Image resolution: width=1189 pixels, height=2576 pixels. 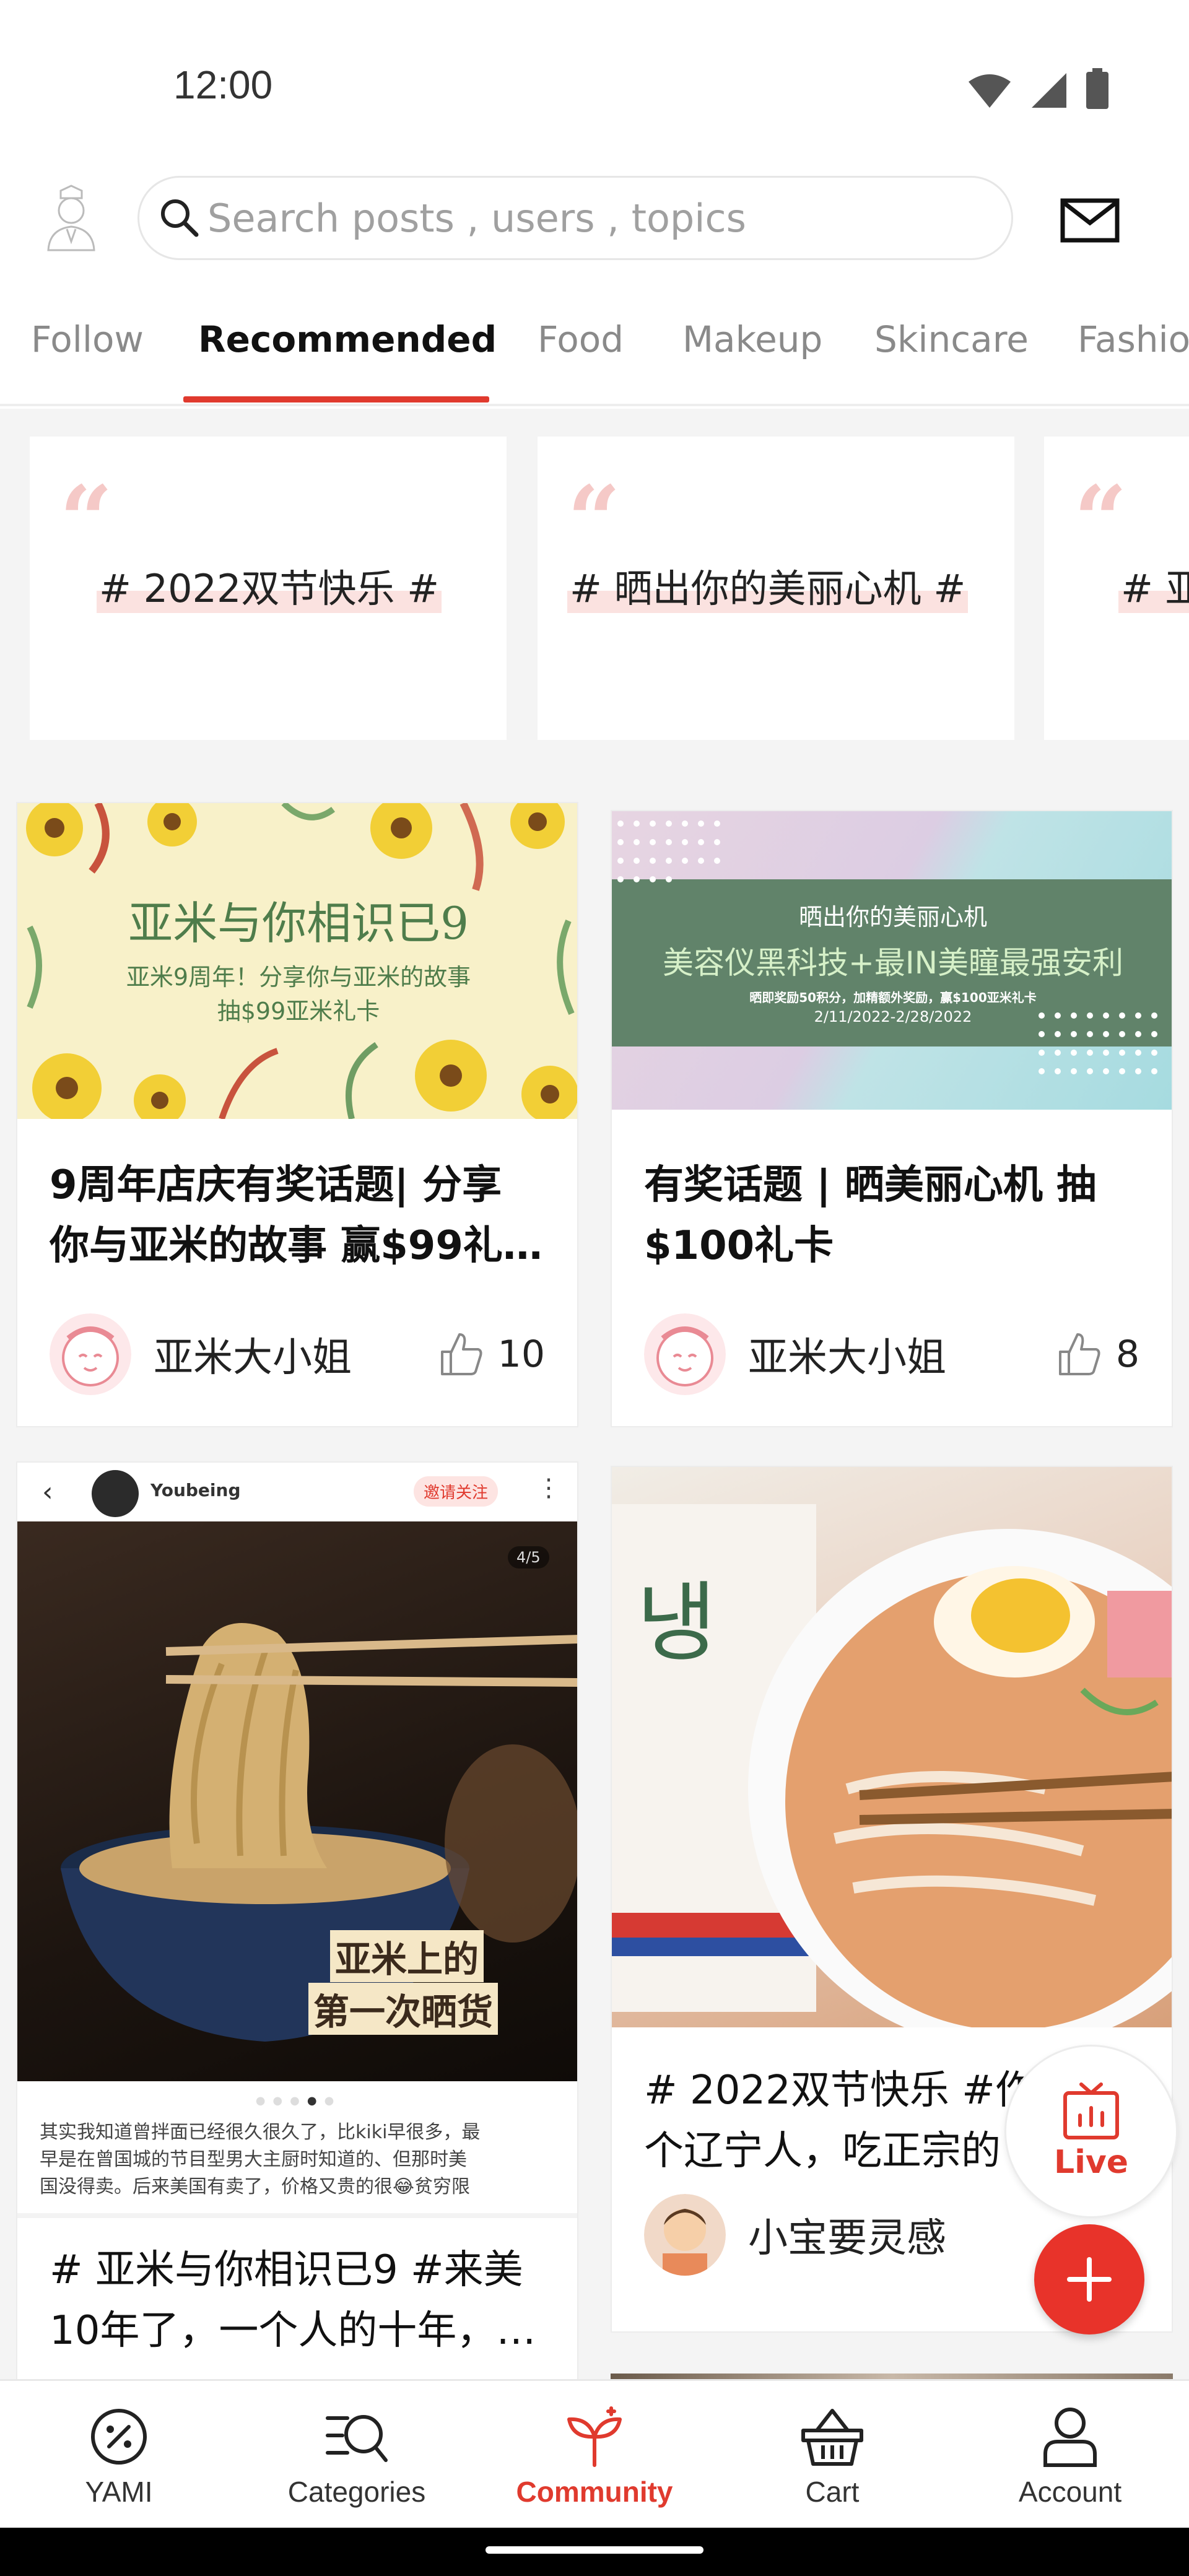 I want to click on search-bar, so click(x=575, y=218).